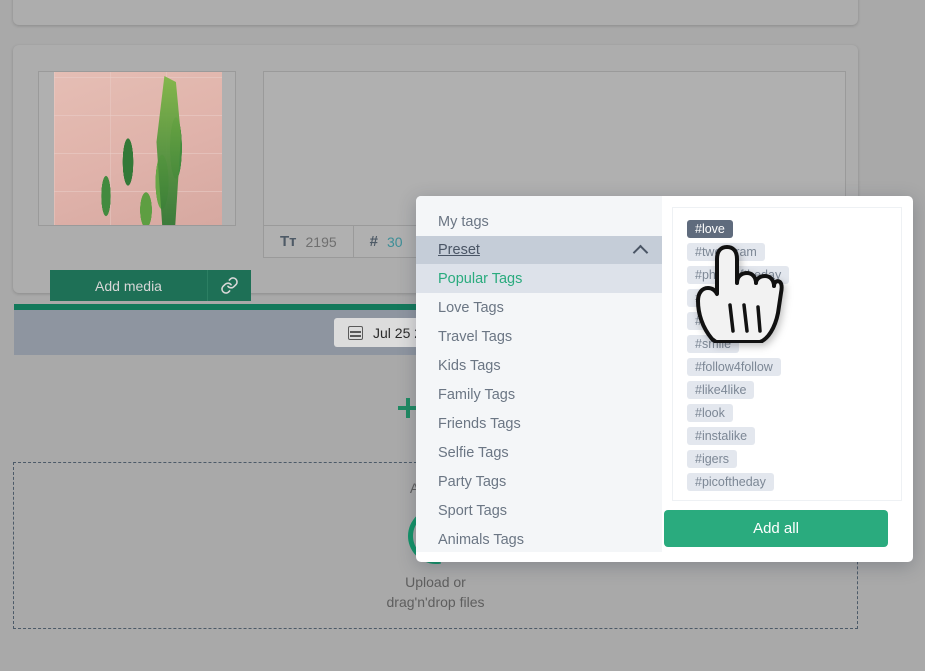 The width and height of the screenshot is (925, 671). What do you see at coordinates (321, 241) in the screenshot?
I see `text-count-value: 2195` at bounding box center [321, 241].